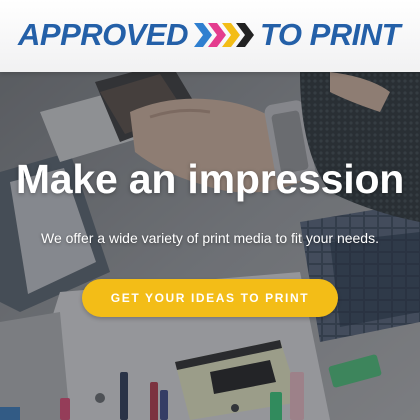 The height and width of the screenshot is (420, 420). What do you see at coordinates (330, 34) in the screenshot?
I see `brand-logo-right: TO PRINT` at bounding box center [330, 34].